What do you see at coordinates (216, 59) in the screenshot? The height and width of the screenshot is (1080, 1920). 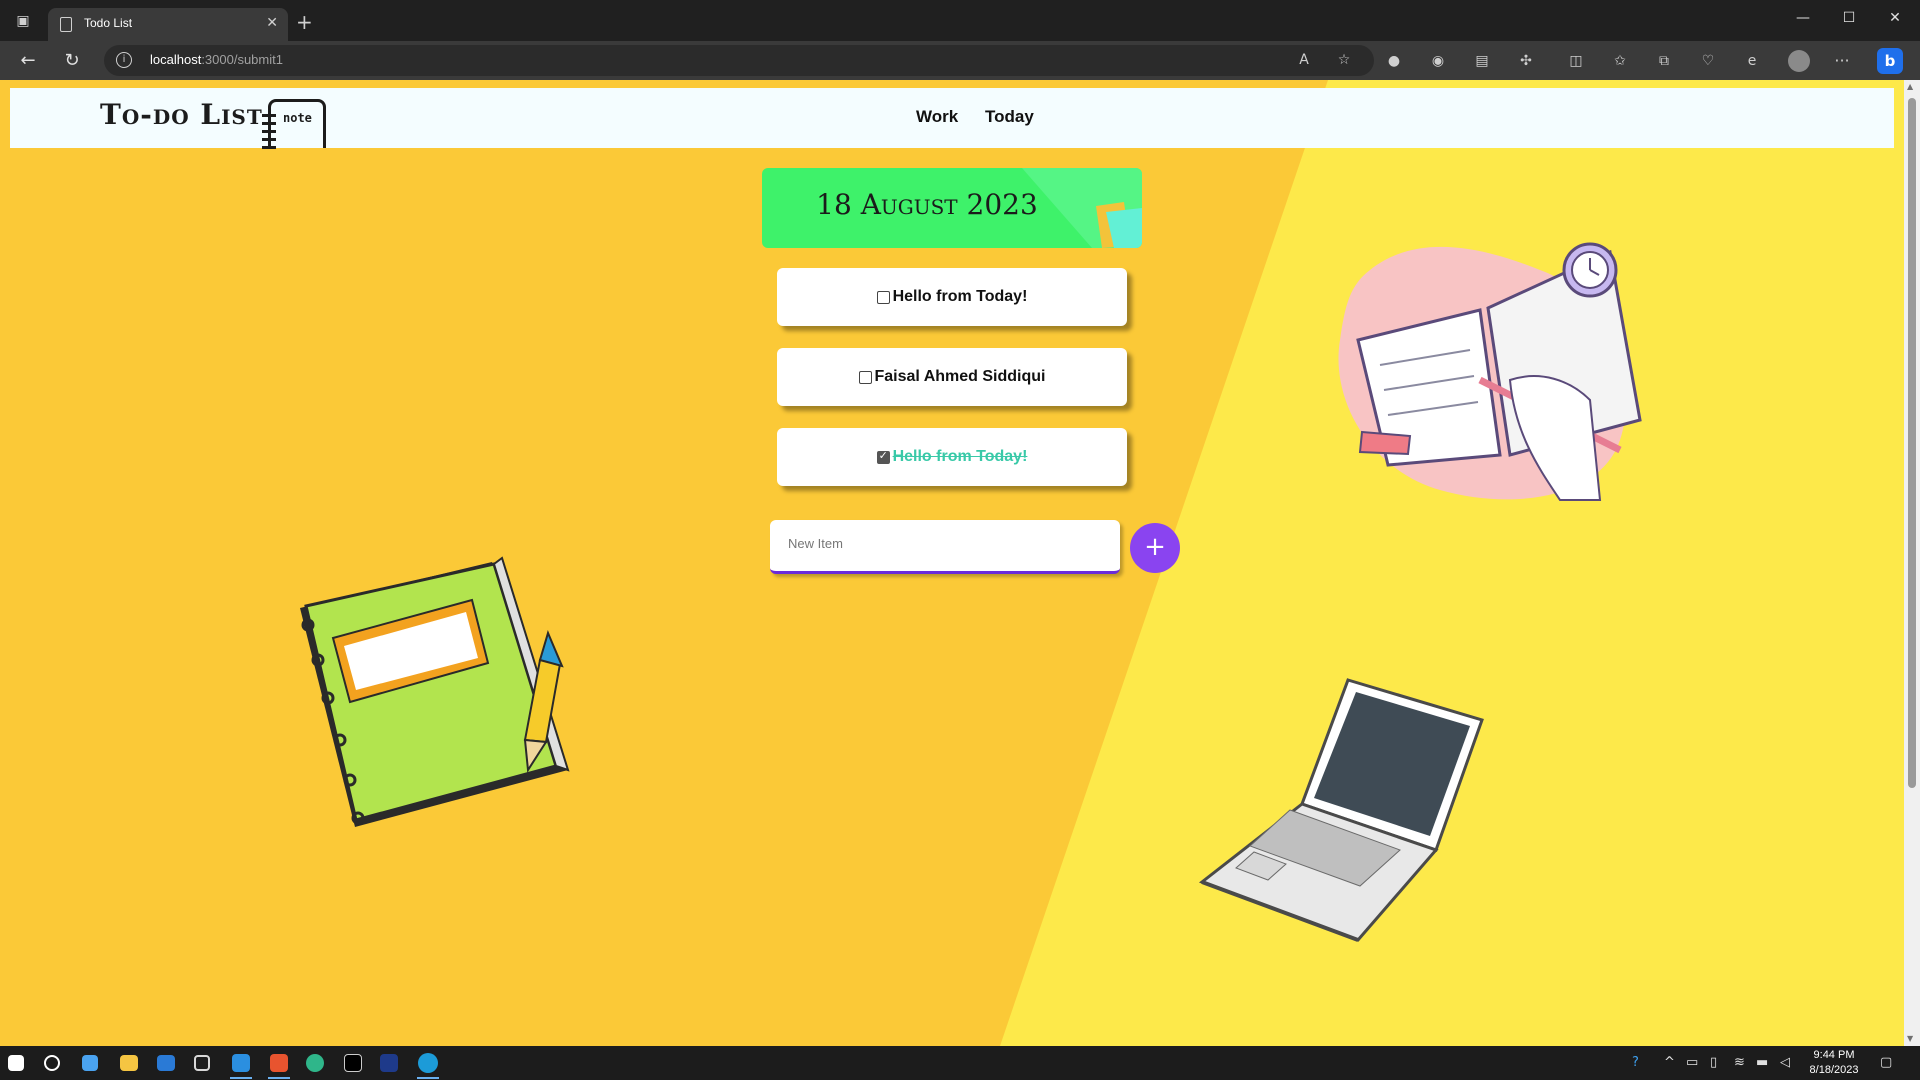 I see `address-url: localhost:3000/submit1` at bounding box center [216, 59].